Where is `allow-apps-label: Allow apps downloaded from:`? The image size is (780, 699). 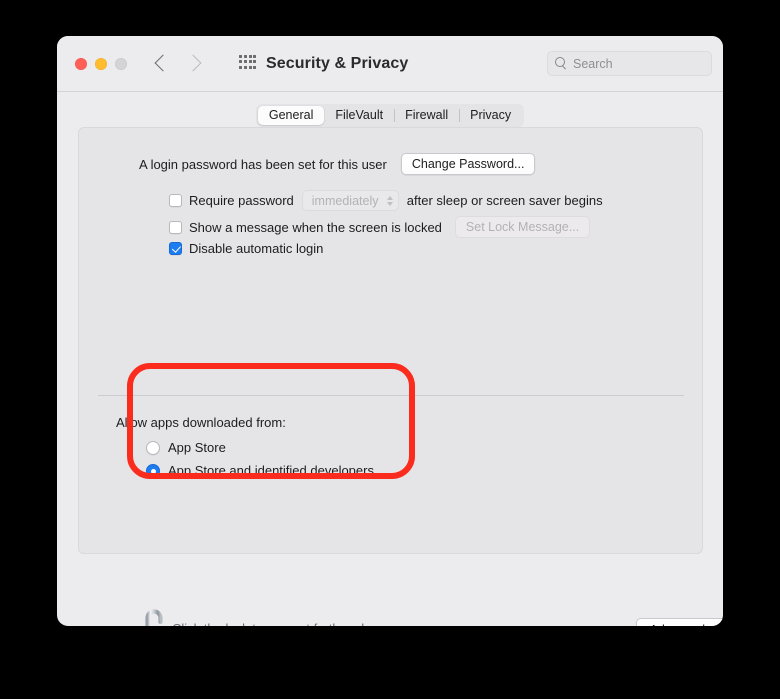 allow-apps-label: Allow apps downloaded from: is located at coordinates (201, 422).